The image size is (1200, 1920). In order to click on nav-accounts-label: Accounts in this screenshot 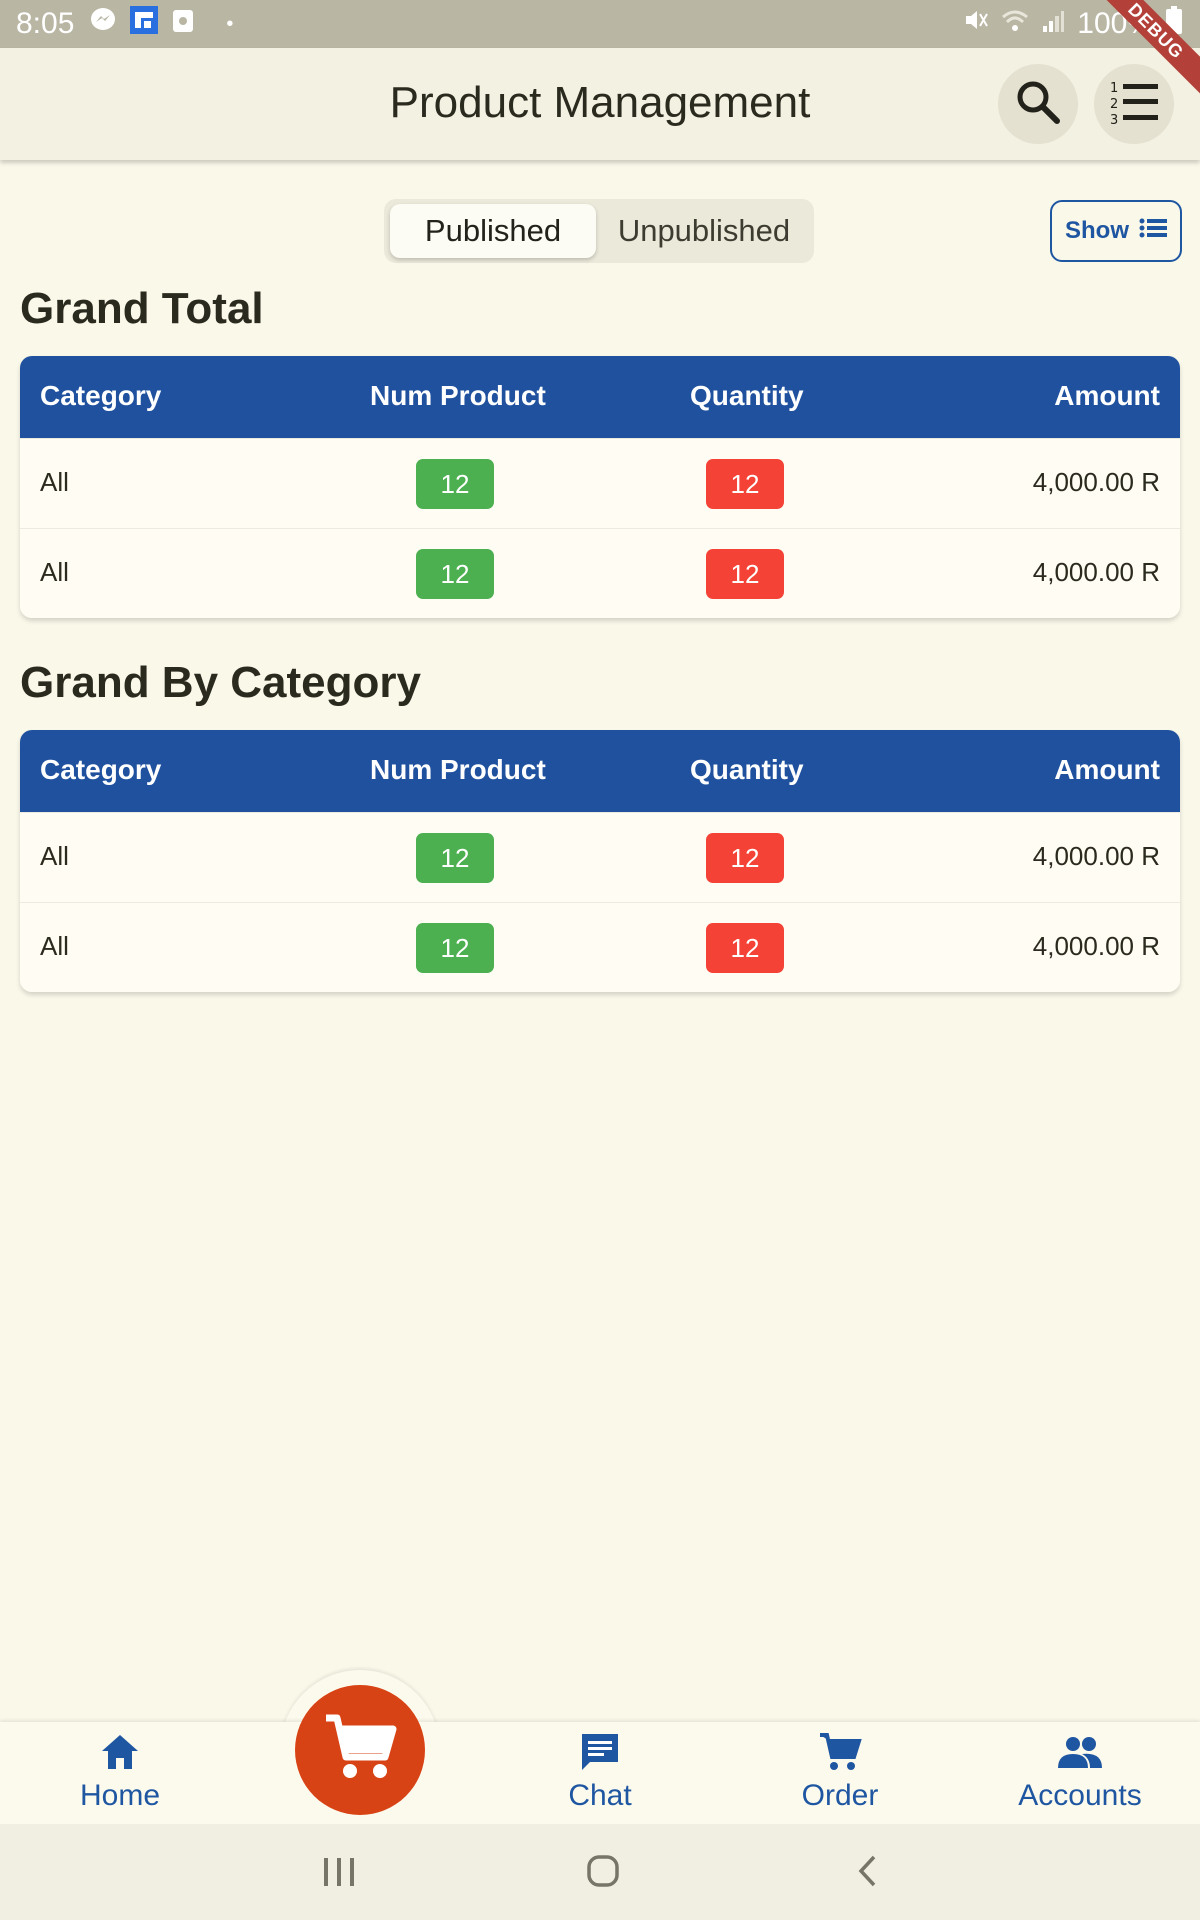, I will do `click(1080, 1795)`.